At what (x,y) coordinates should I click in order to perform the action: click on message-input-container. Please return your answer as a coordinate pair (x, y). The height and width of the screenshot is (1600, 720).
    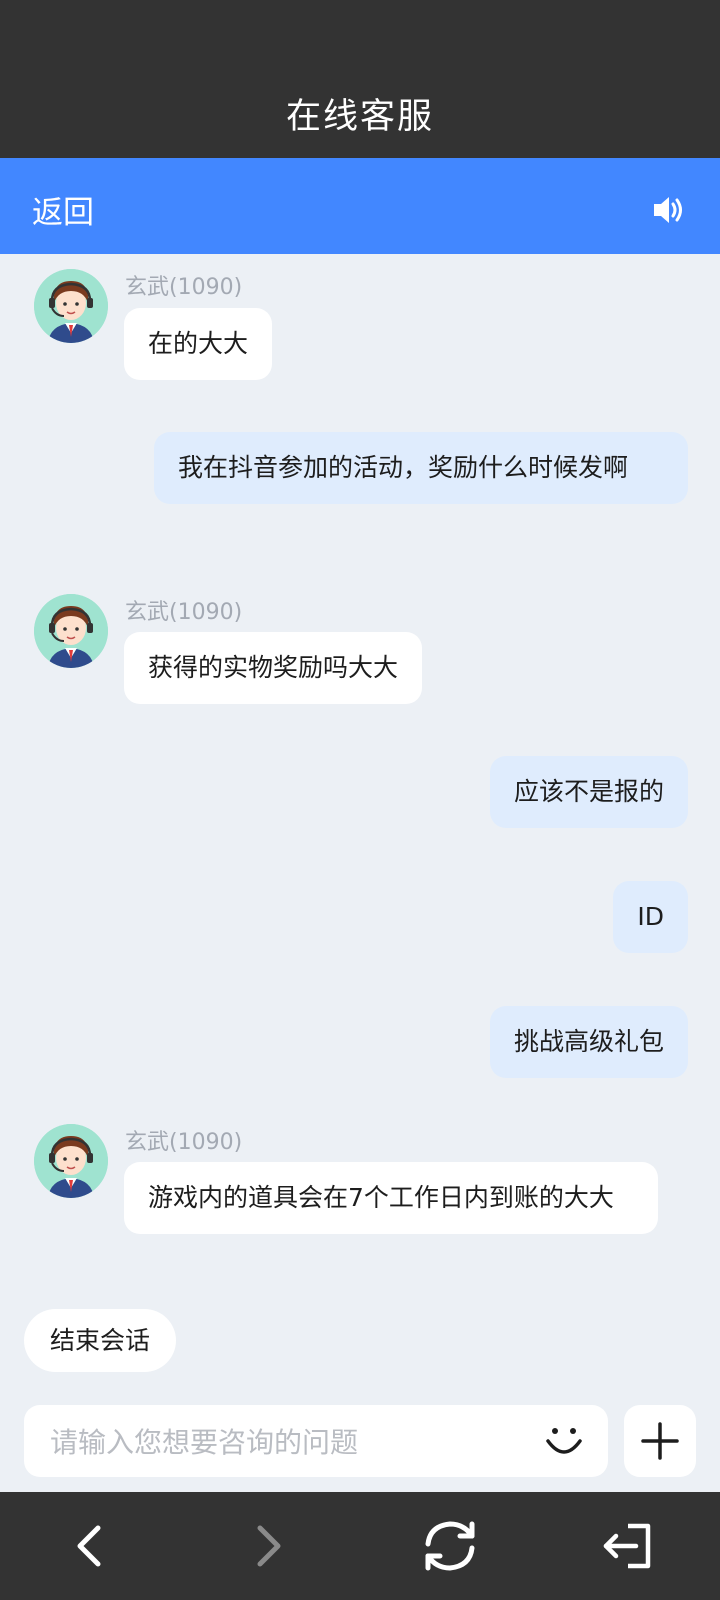
    Looking at the image, I should click on (316, 1442).